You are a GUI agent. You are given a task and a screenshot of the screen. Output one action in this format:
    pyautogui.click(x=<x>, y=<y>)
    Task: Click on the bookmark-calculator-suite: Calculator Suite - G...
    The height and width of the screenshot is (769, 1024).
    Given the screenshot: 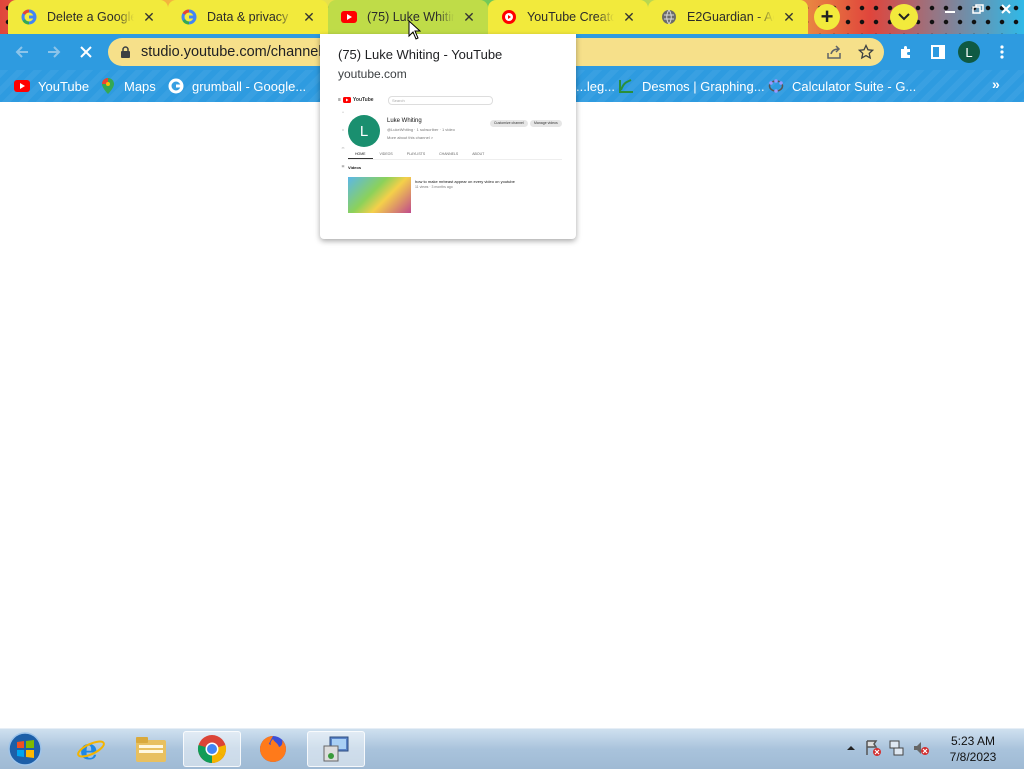 What is the action you would take?
    pyautogui.click(x=842, y=86)
    